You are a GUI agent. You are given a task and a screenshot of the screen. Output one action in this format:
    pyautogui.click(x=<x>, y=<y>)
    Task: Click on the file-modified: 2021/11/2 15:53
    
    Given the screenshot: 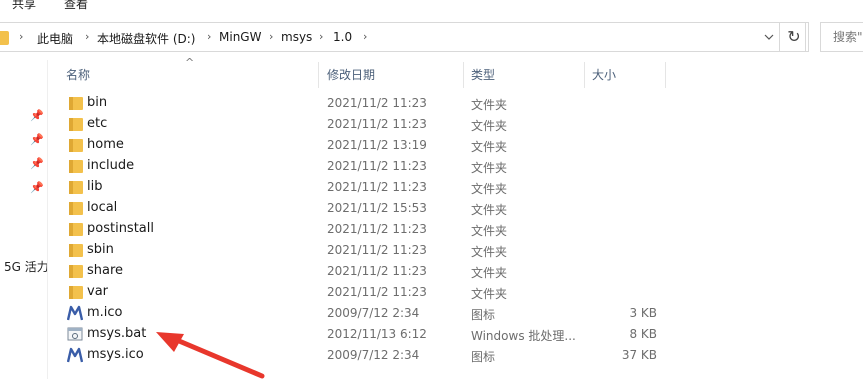 What is the action you would take?
    pyautogui.click(x=377, y=208)
    